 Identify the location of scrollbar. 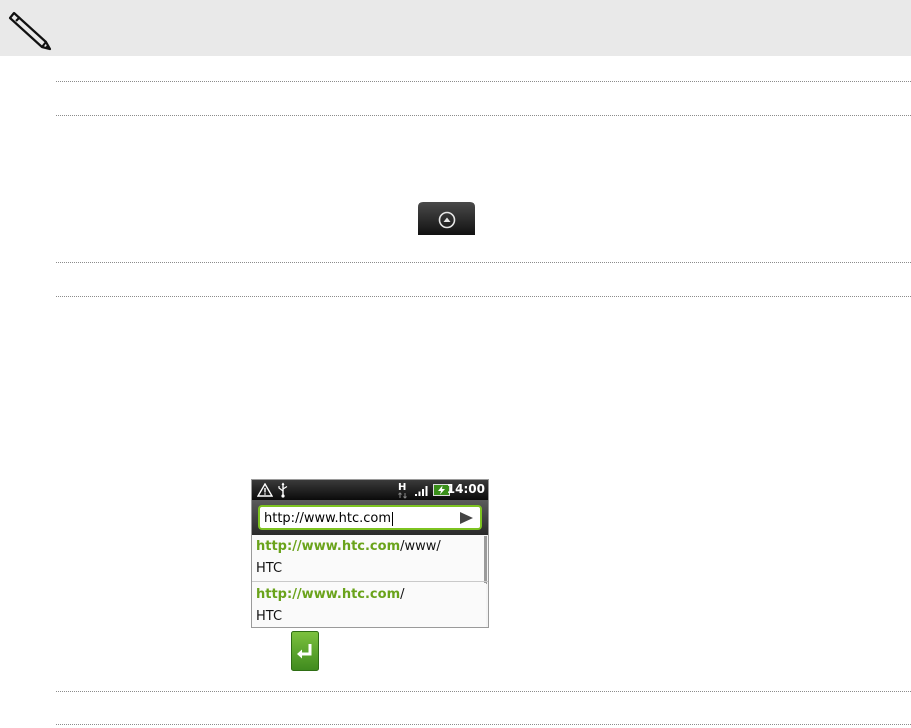
(485, 560).